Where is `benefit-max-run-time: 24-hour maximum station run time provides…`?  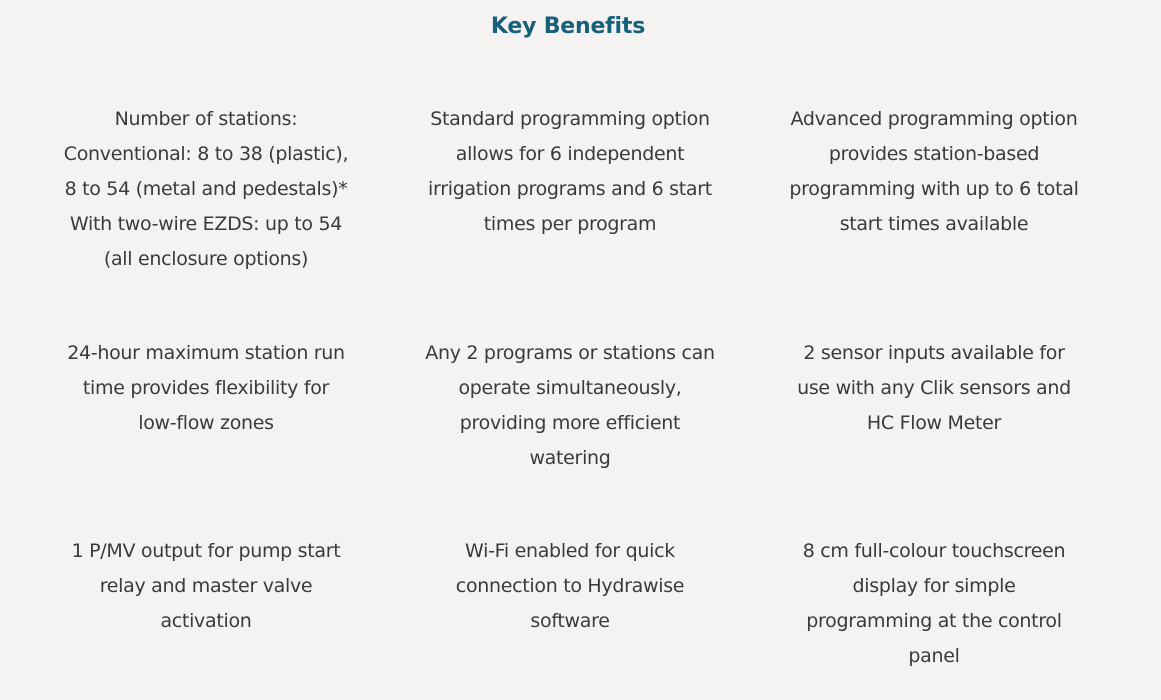
benefit-max-run-time: 24-hour maximum station run time provides… is located at coordinates (206, 435).